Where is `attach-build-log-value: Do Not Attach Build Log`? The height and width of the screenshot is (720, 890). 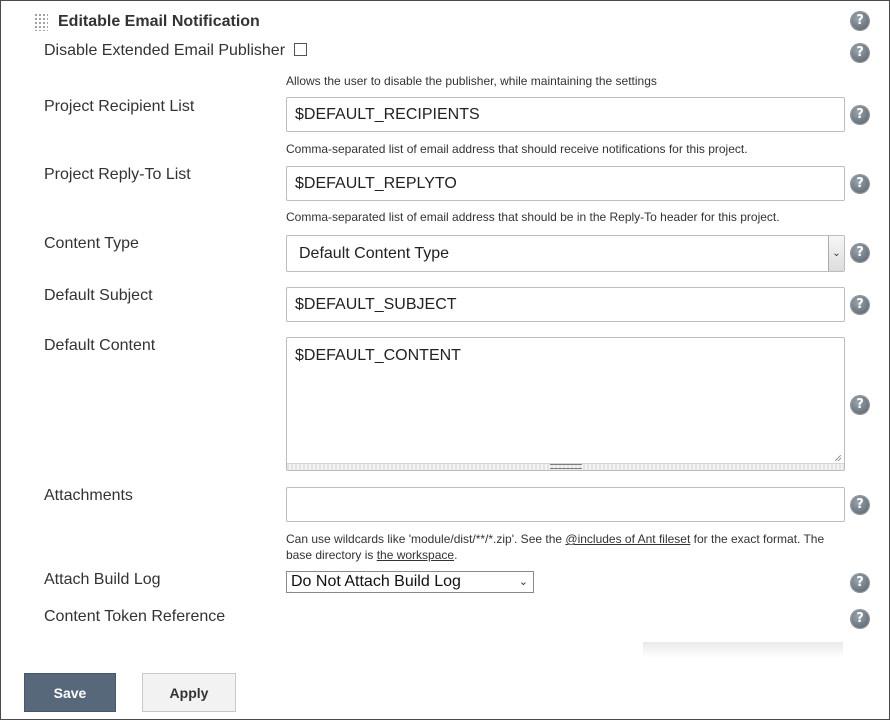 attach-build-log-value: Do Not Attach Build Log is located at coordinates (376, 581).